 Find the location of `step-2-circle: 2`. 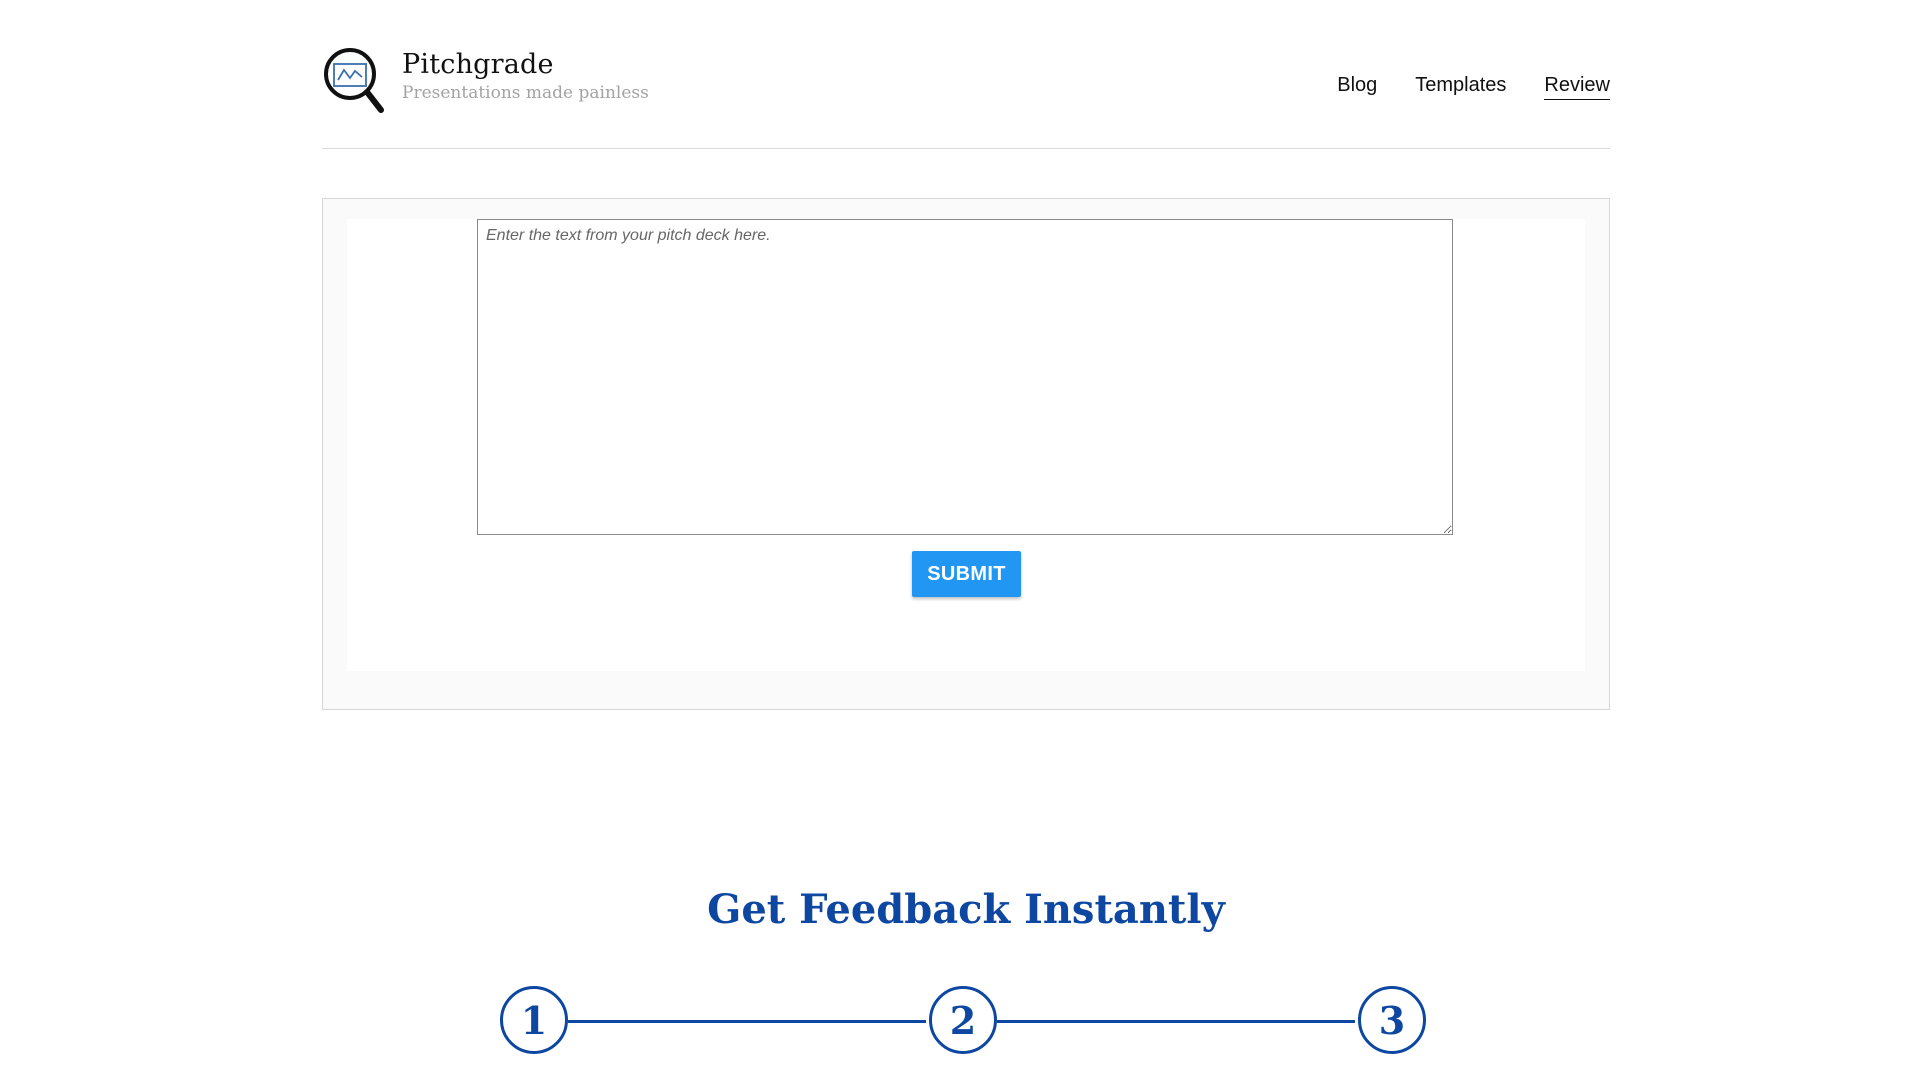

step-2-circle: 2 is located at coordinates (963, 1020).